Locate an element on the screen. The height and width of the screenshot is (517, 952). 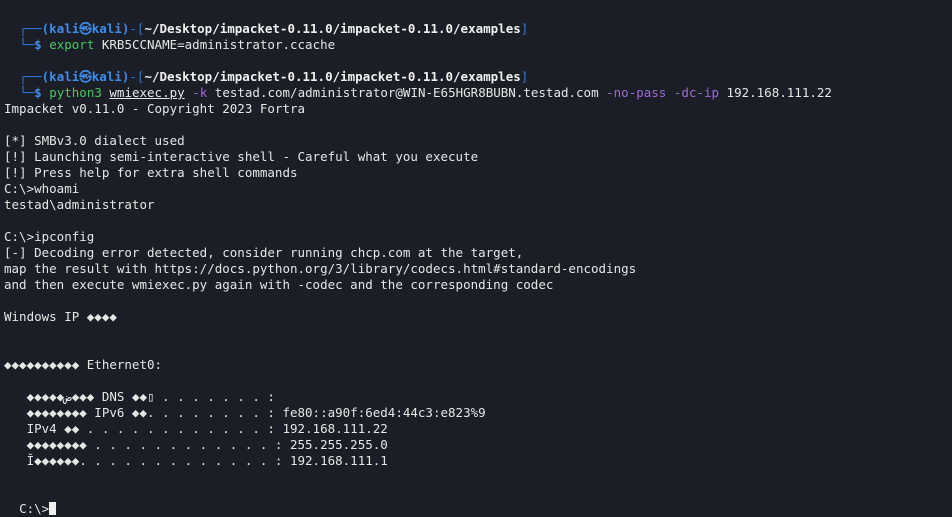
command-name: python3 is located at coordinates (75, 92).